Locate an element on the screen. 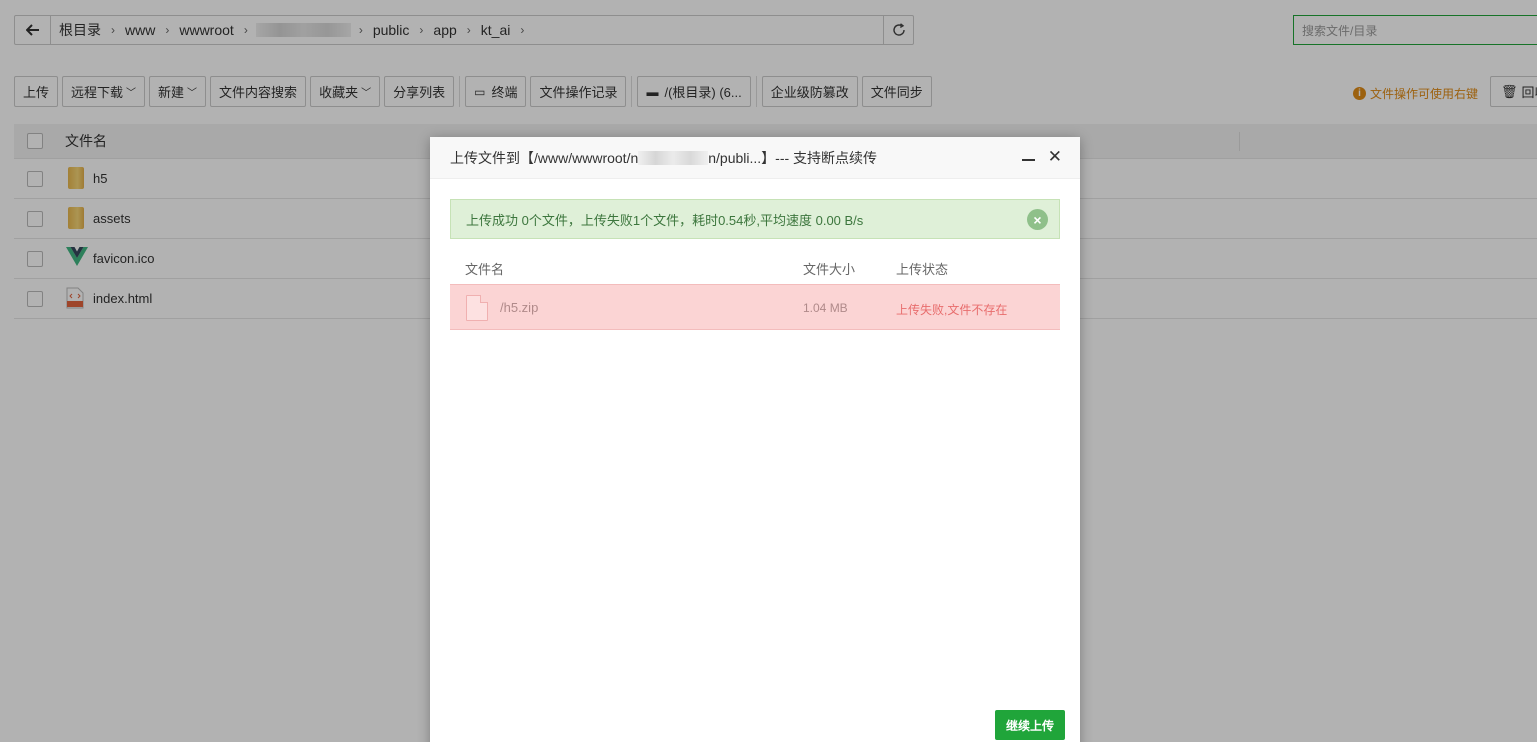  column-header-name: 文件名 is located at coordinates (485, 269).